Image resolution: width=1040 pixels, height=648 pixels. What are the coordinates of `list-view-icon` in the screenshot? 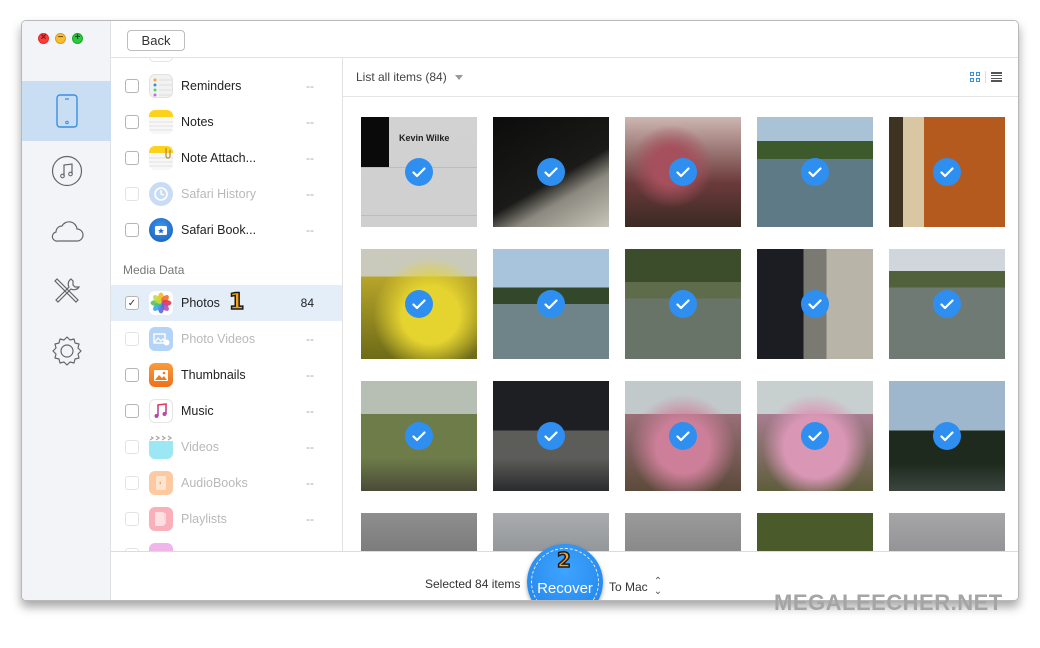 It's located at (996, 77).